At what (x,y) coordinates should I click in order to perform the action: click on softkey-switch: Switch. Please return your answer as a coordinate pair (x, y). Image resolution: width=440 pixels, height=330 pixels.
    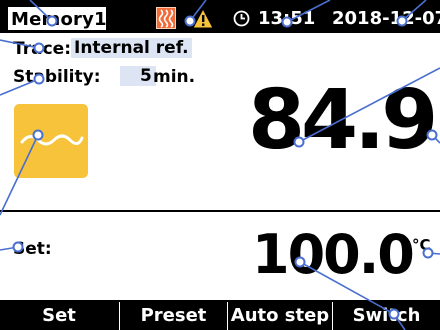
    Looking at the image, I should click on (386, 315).